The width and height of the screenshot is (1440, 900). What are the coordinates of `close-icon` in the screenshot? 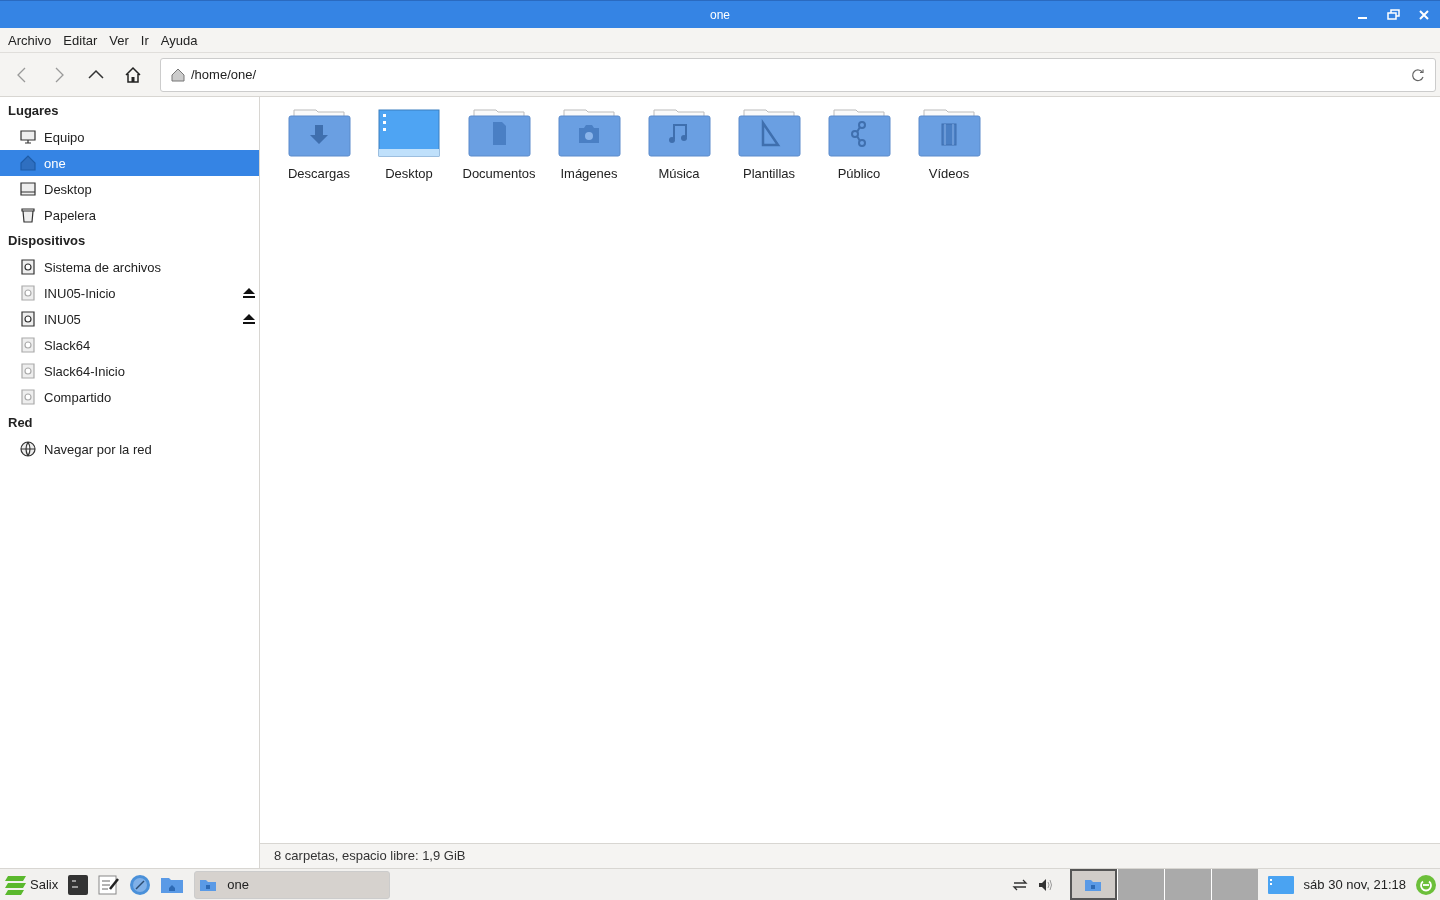 It's located at (1424, 14).